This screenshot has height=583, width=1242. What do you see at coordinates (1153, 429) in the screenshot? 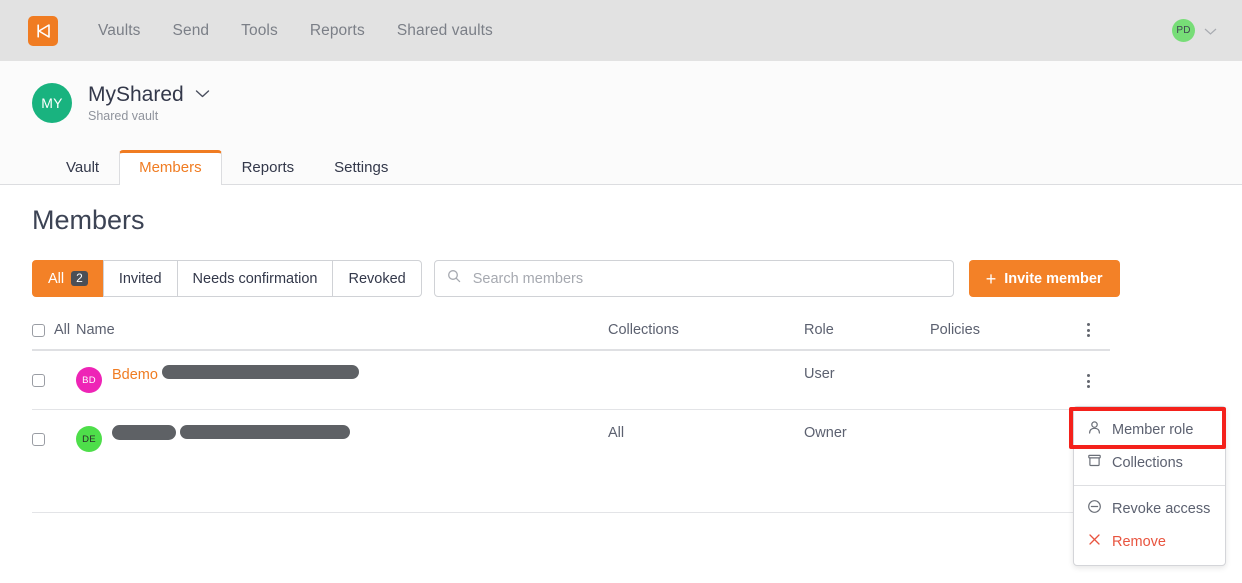
I see `context-menu-item-label: Member role` at bounding box center [1153, 429].